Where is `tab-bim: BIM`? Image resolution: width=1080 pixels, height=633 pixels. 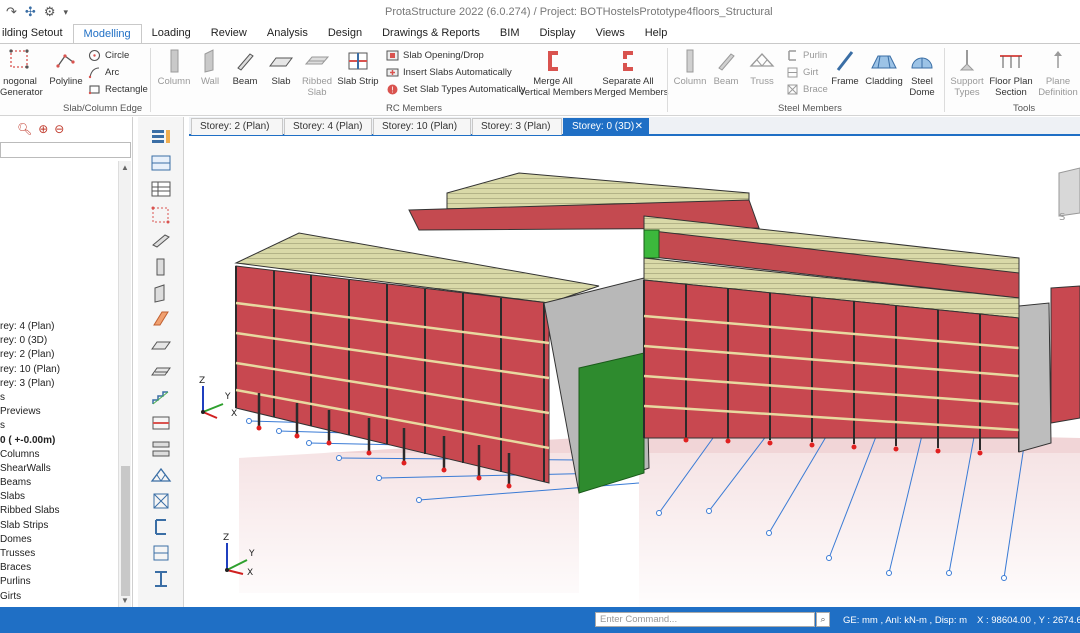
tab-bim: BIM is located at coordinates (510, 34).